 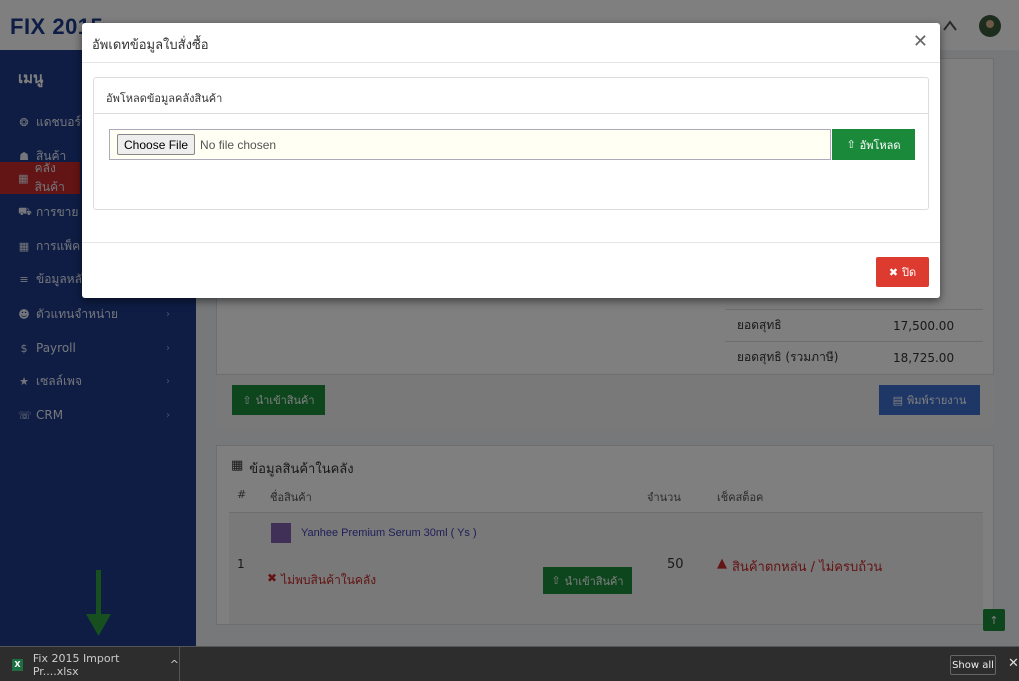 I want to click on upload-icon: ⇧, so click(x=851, y=144).